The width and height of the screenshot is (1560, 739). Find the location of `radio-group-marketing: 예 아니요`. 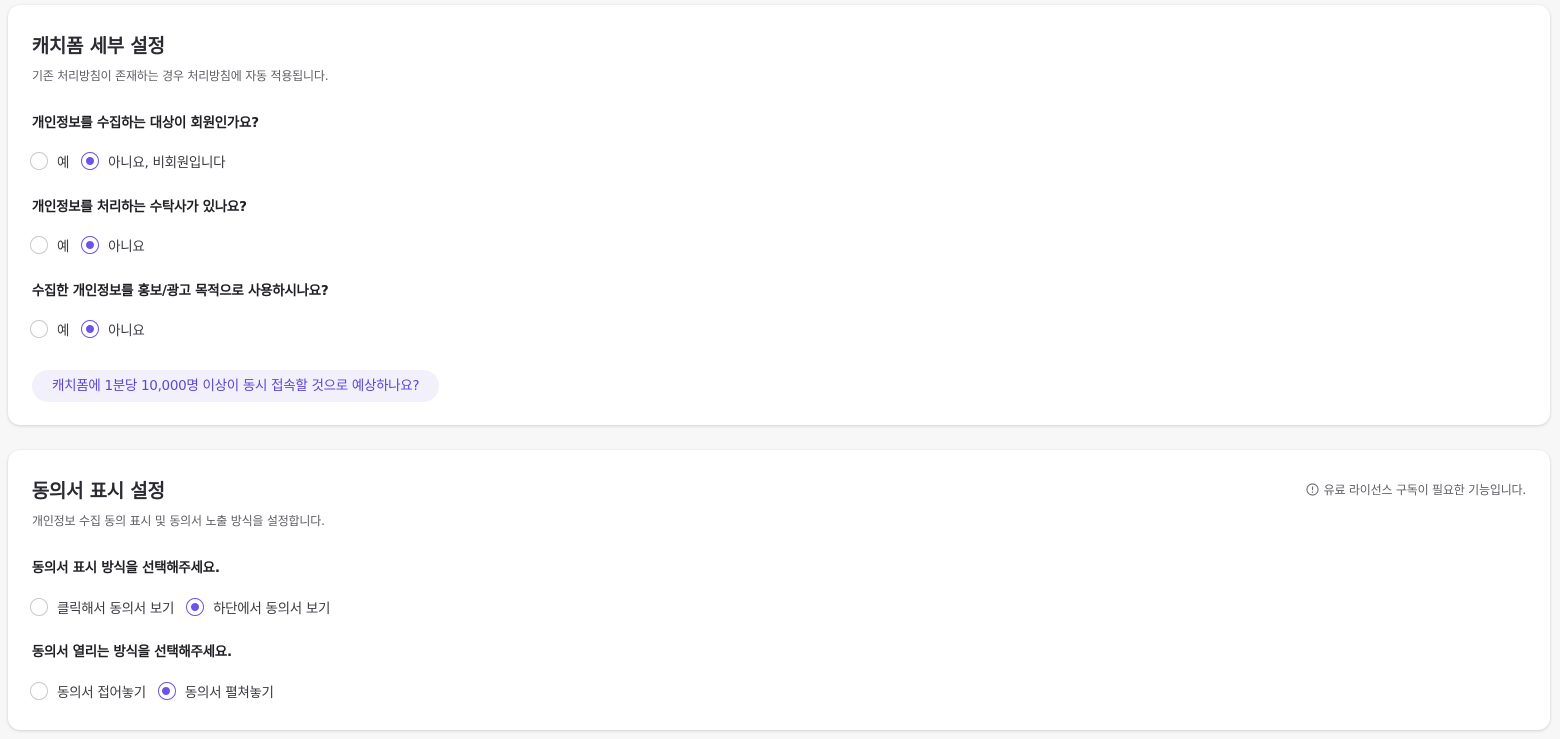

radio-group-marketing: 예 아니요 is located at coordinates (93, 329).